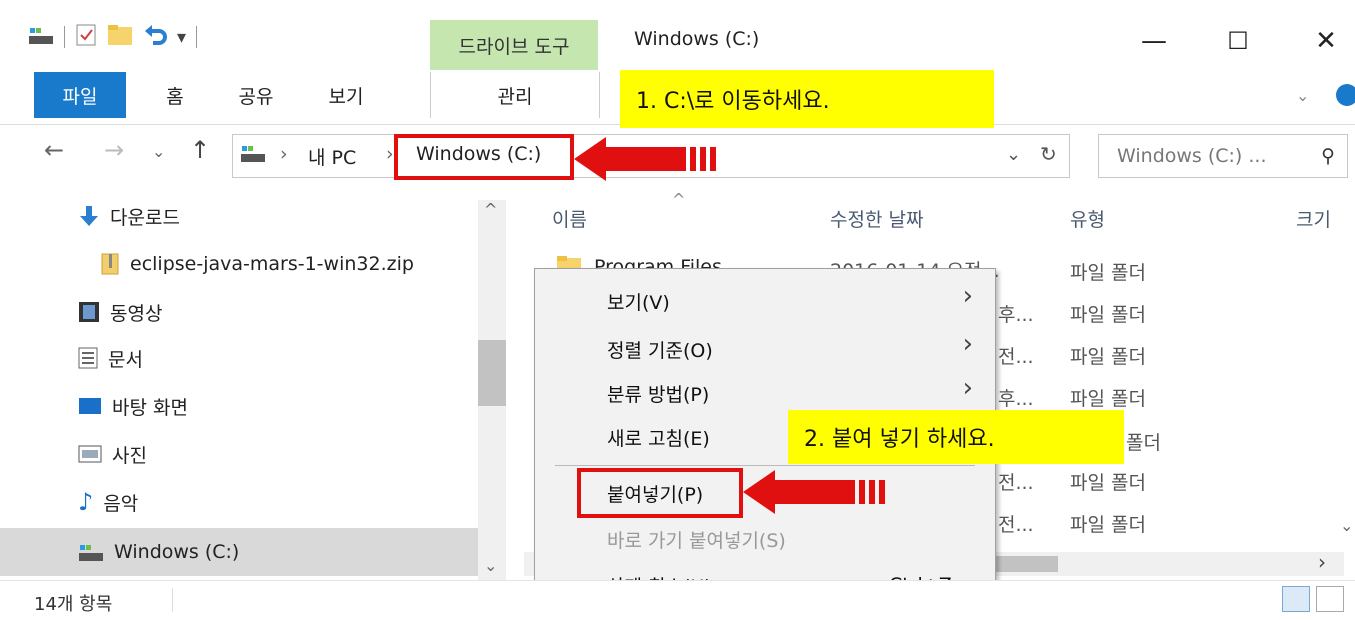 The height and width of the screenshot is (620, 1355). Describe the element at coordinates (1313, 218) in the screenshot. I see `column-header-size: 크기` at that location.